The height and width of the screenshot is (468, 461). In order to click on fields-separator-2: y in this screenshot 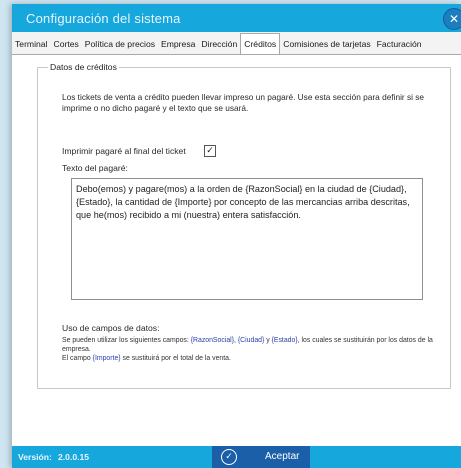, I will do `click(268, 340)`.